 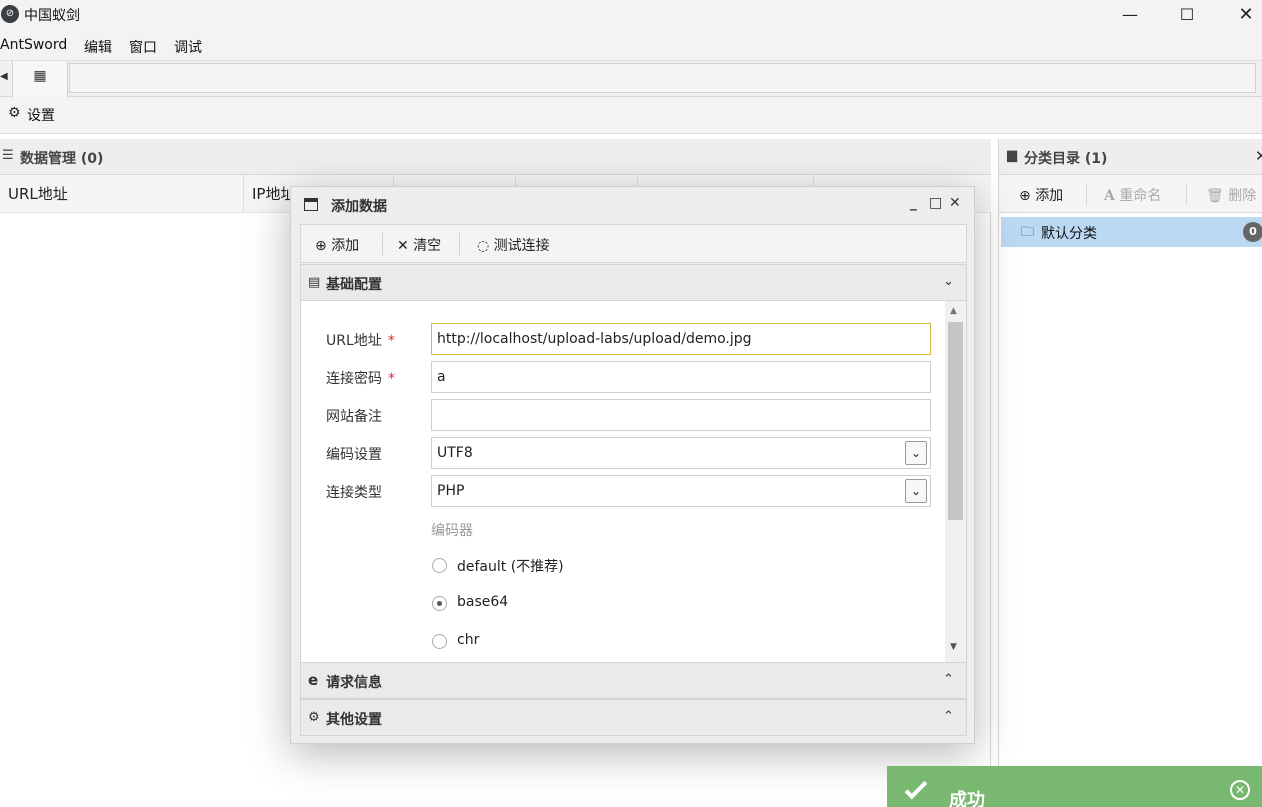 I want to click on type-select-value: PHP, so click(x=451, y=491).